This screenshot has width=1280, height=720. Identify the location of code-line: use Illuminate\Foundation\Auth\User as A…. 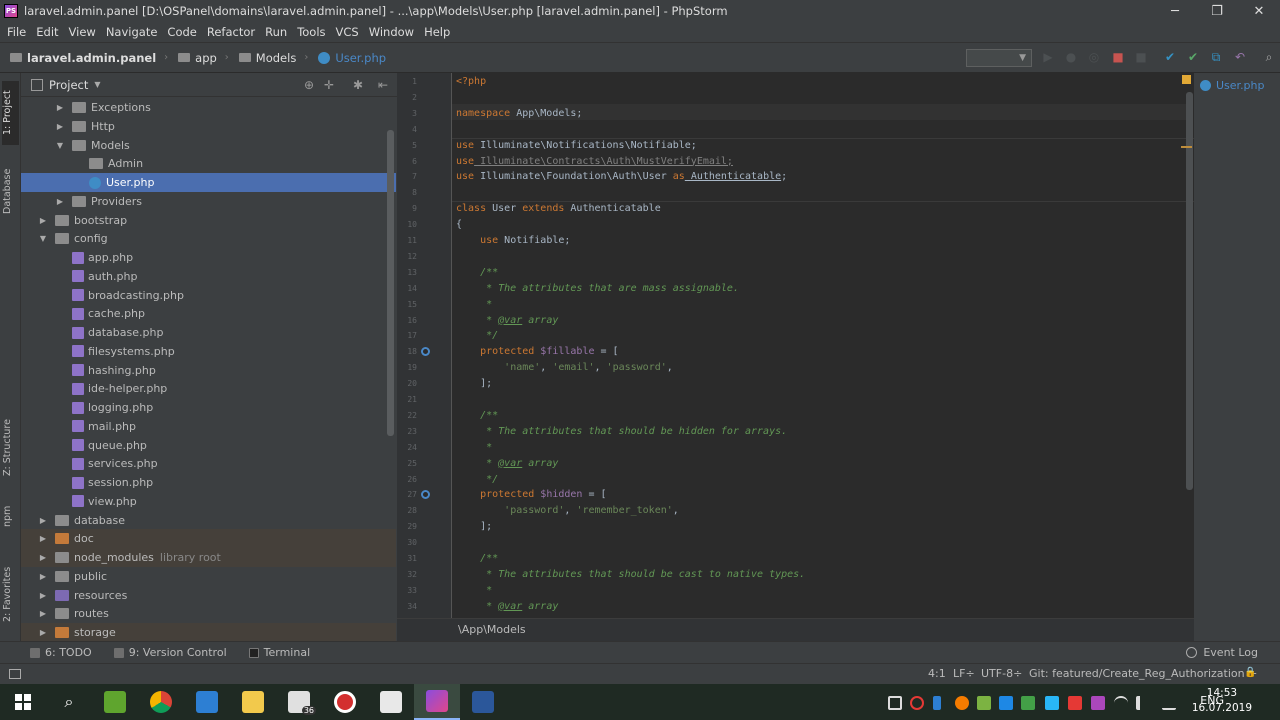
(621, 177).